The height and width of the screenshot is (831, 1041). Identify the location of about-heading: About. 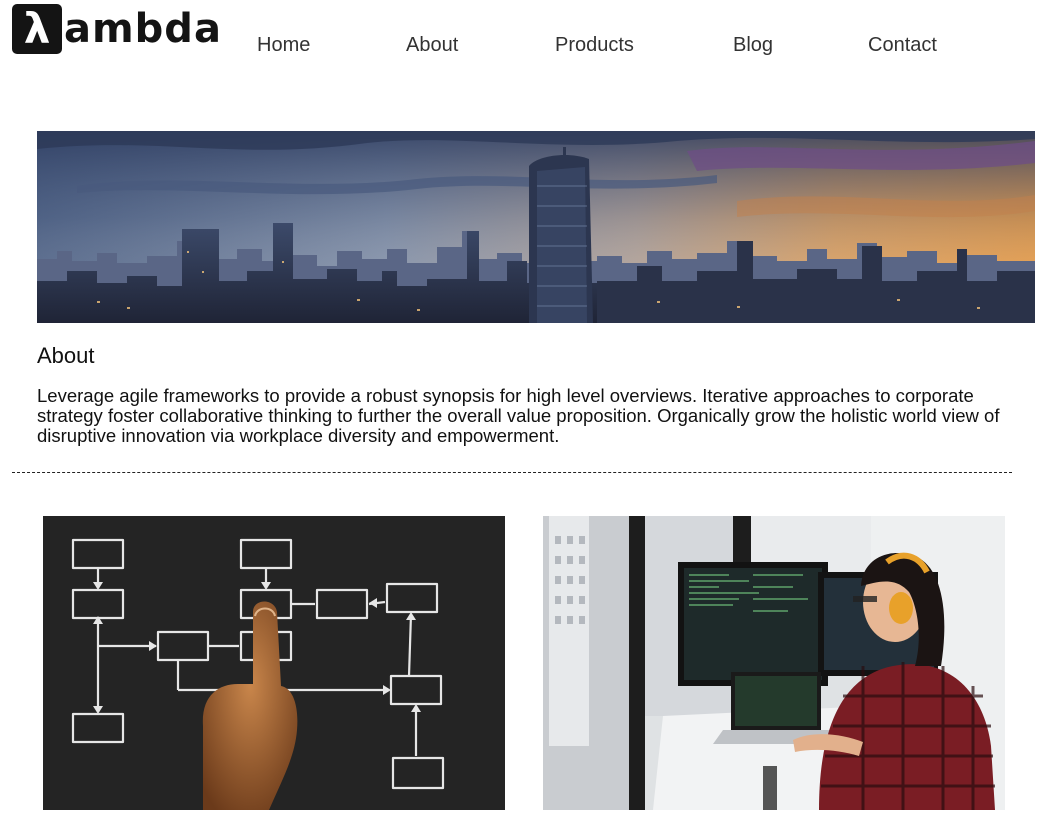
(66, 355).